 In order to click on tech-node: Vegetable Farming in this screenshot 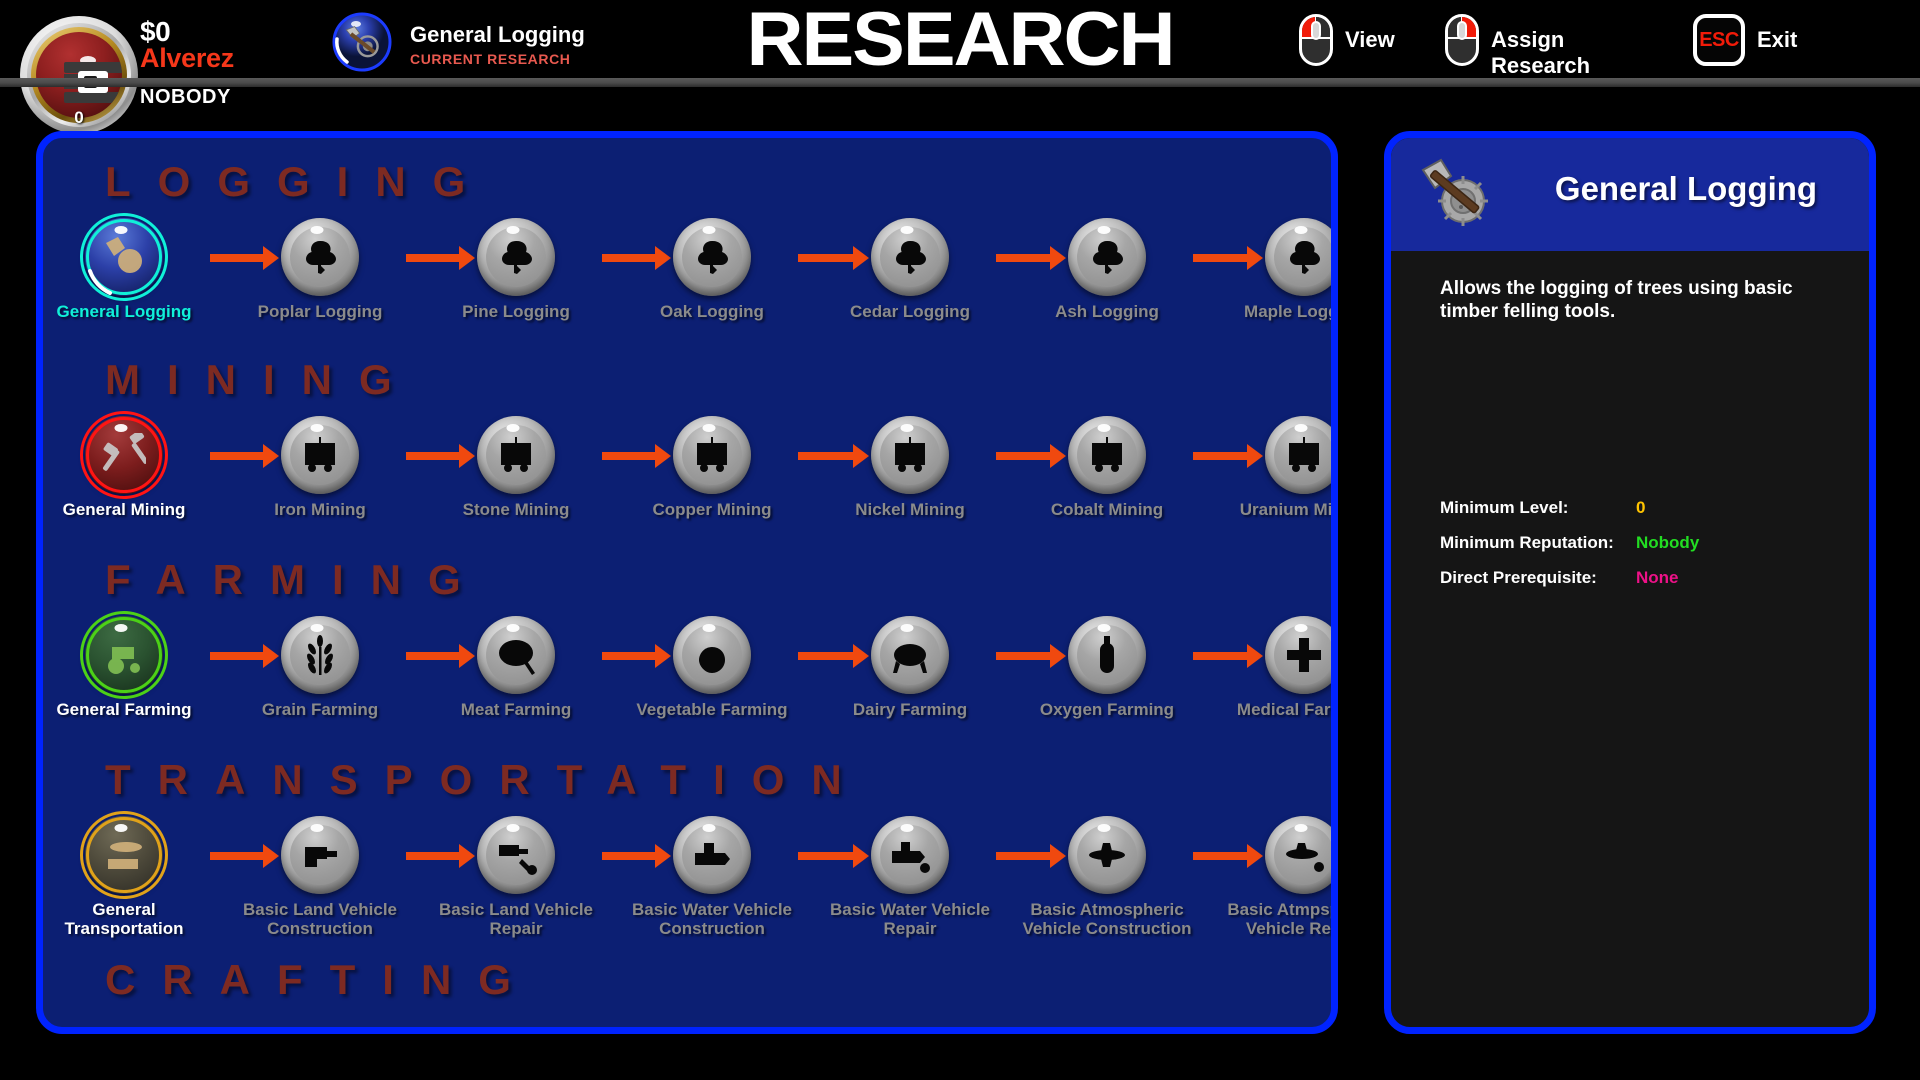, I will do `click(712, 667)`.